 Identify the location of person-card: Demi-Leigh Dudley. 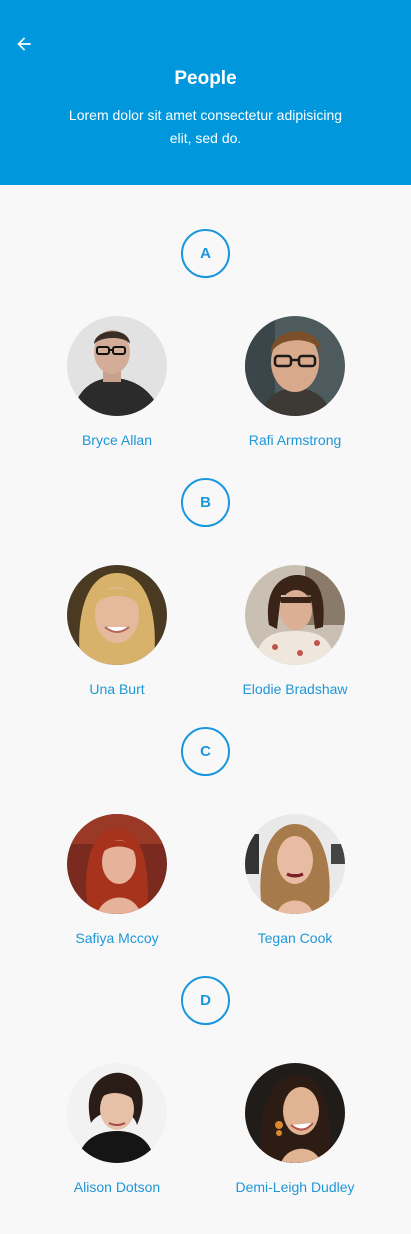
(295, 1129).